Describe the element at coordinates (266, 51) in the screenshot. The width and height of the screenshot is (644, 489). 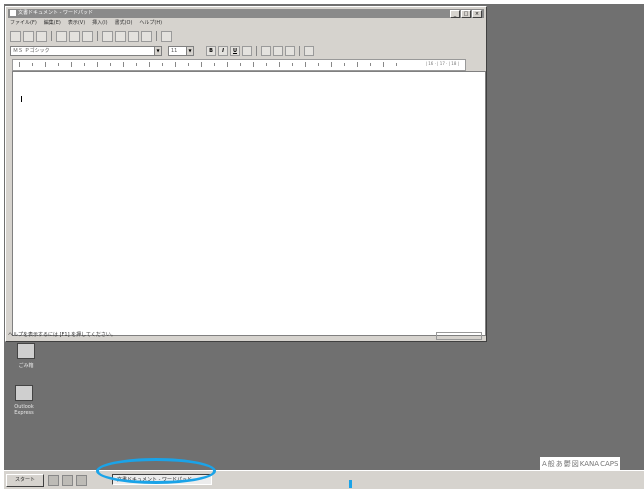
I see `align-left-icon` at that location.